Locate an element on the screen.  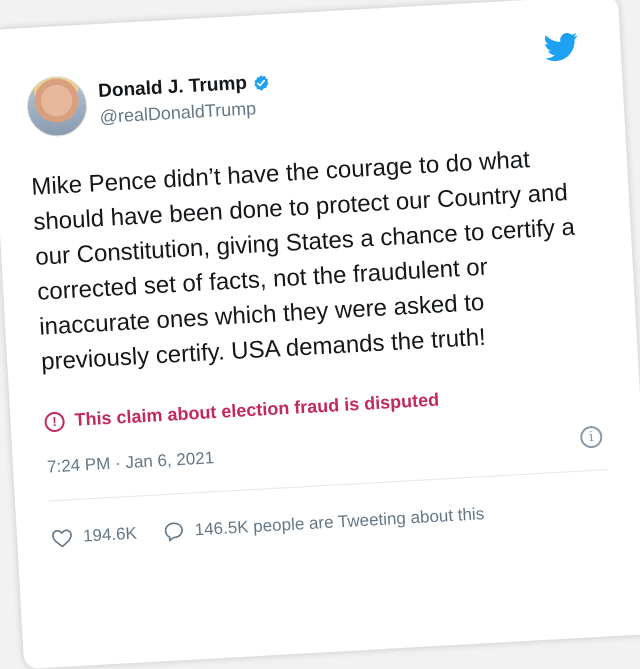
display-name: Donald J. Trump is located at coordinates (173, 87).